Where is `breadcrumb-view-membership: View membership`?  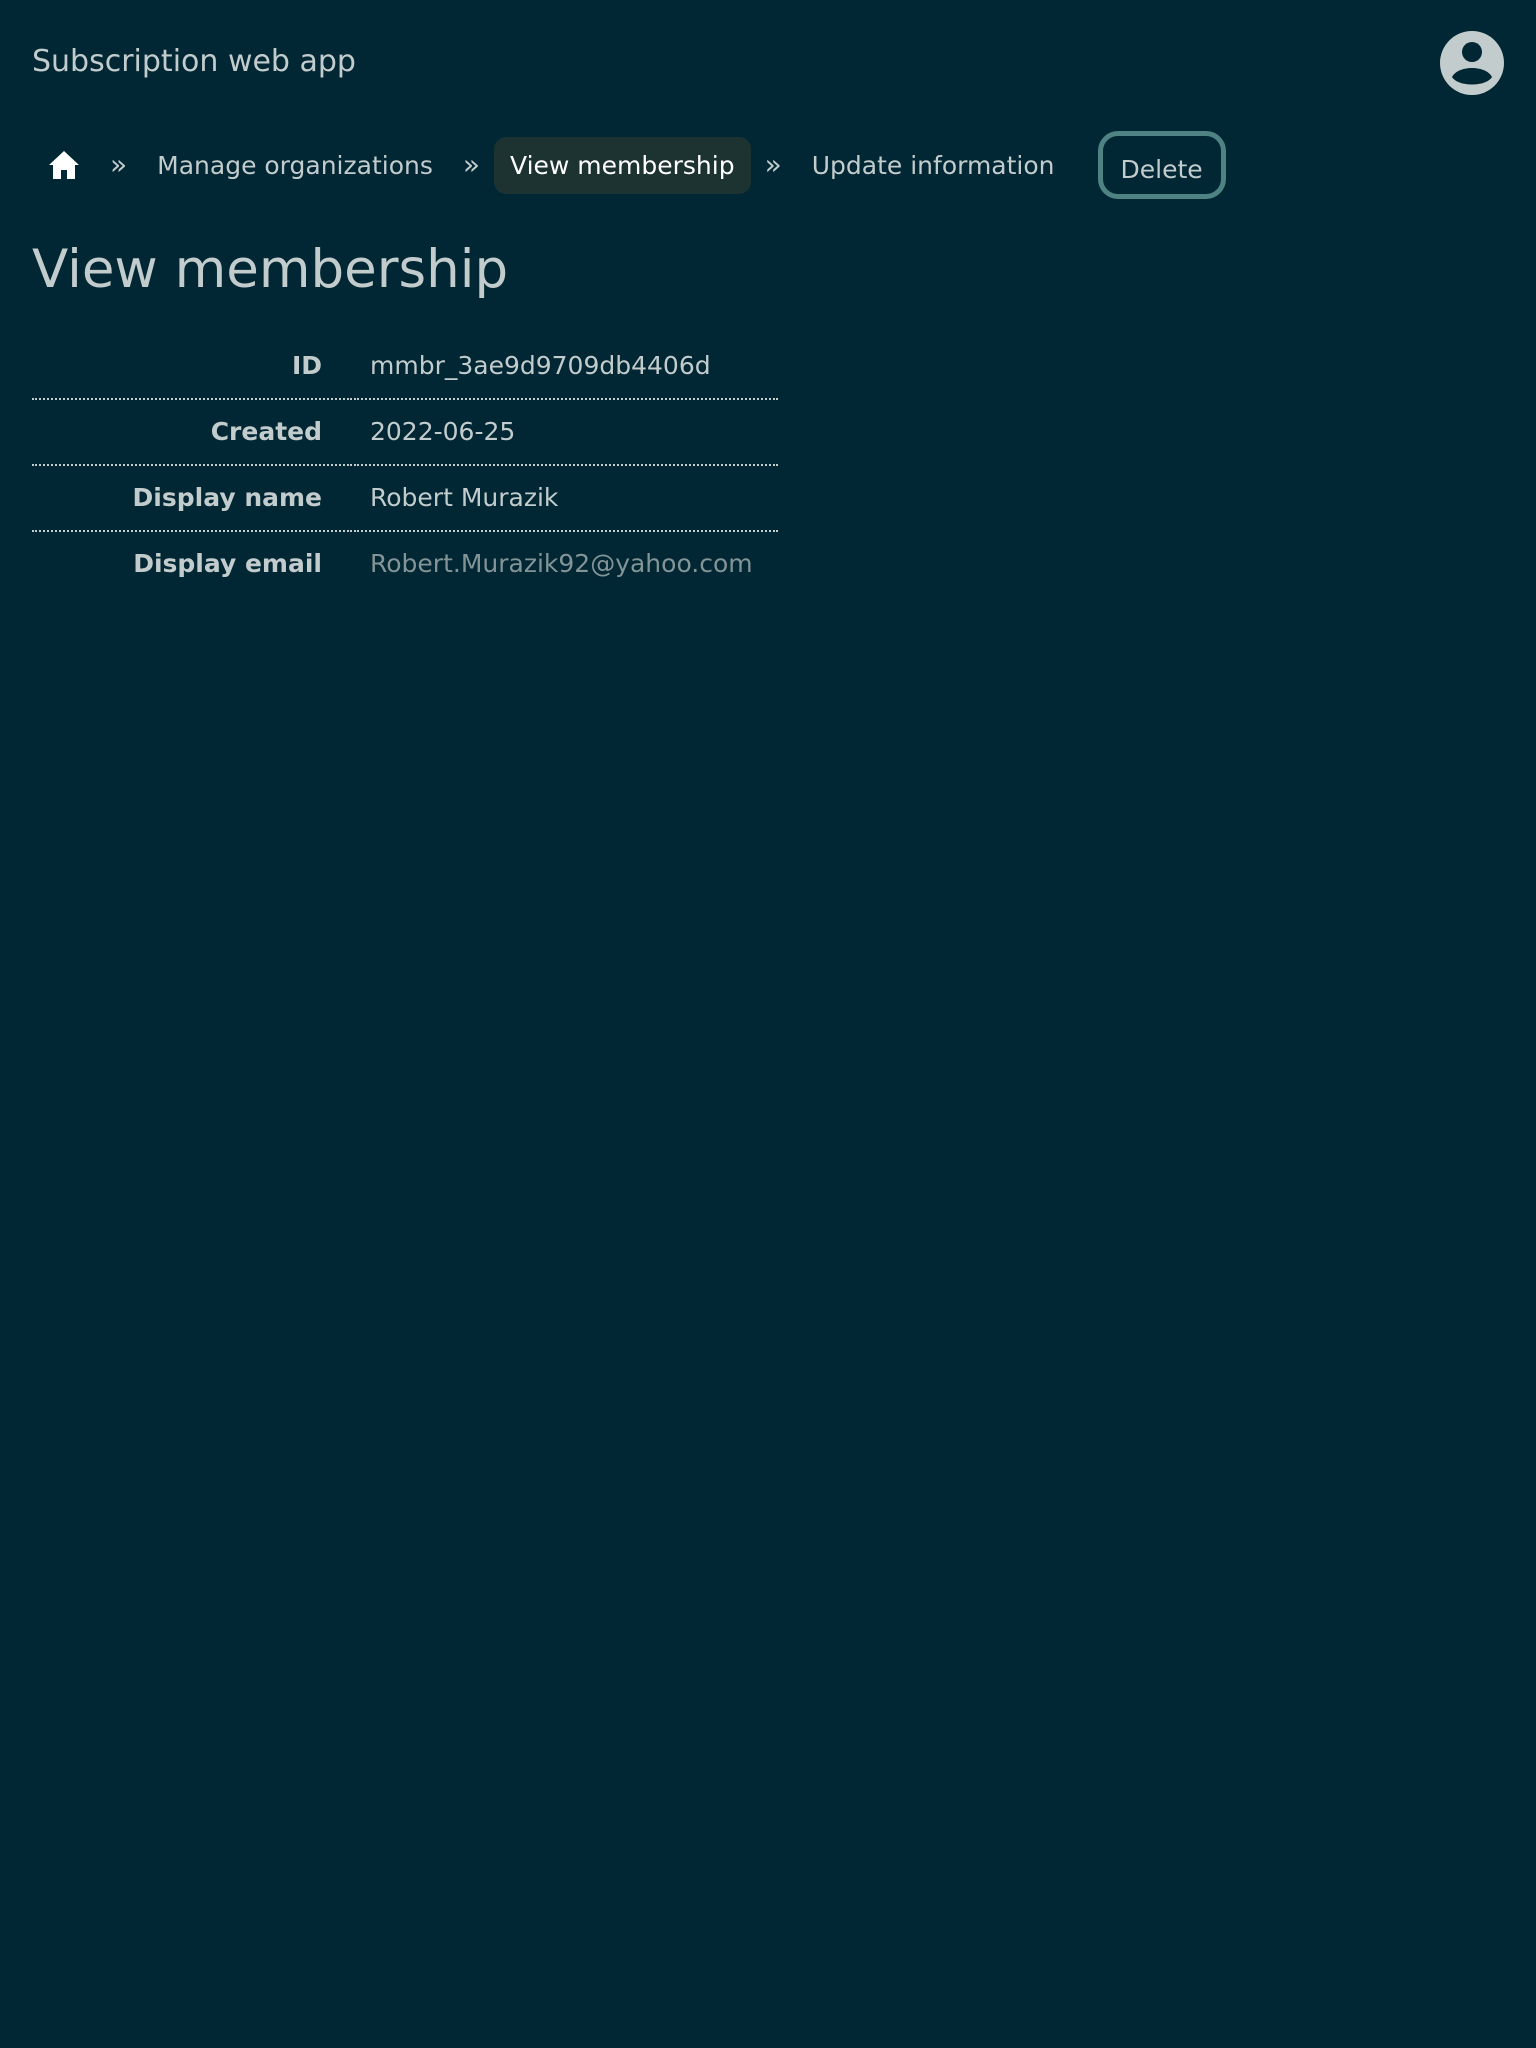
breadcrumb-view-membership: View membership is located at coordinates (622, 165).